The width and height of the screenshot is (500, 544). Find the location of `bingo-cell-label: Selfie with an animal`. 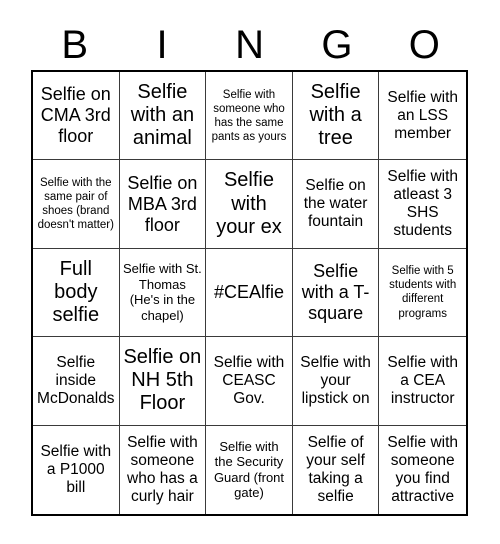

bingo-cell-label: Selfie with an animal is located at coordinates (162, 115).